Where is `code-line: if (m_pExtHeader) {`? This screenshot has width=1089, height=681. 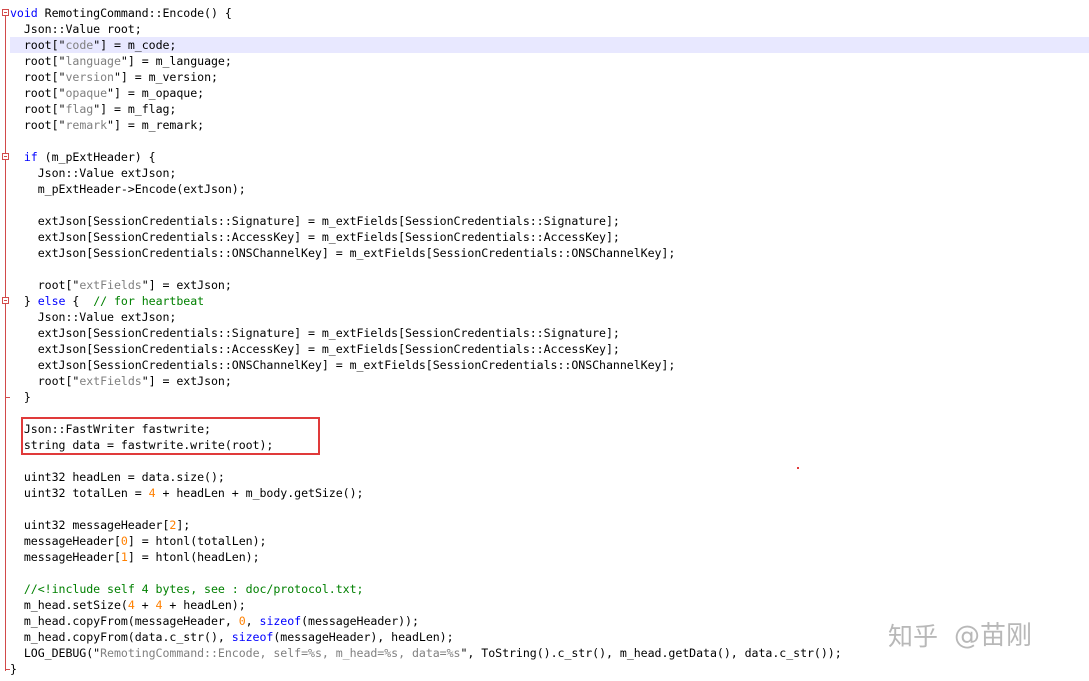 code-line: if (m_pExtHeader) { is located at coordinates (549, 157).